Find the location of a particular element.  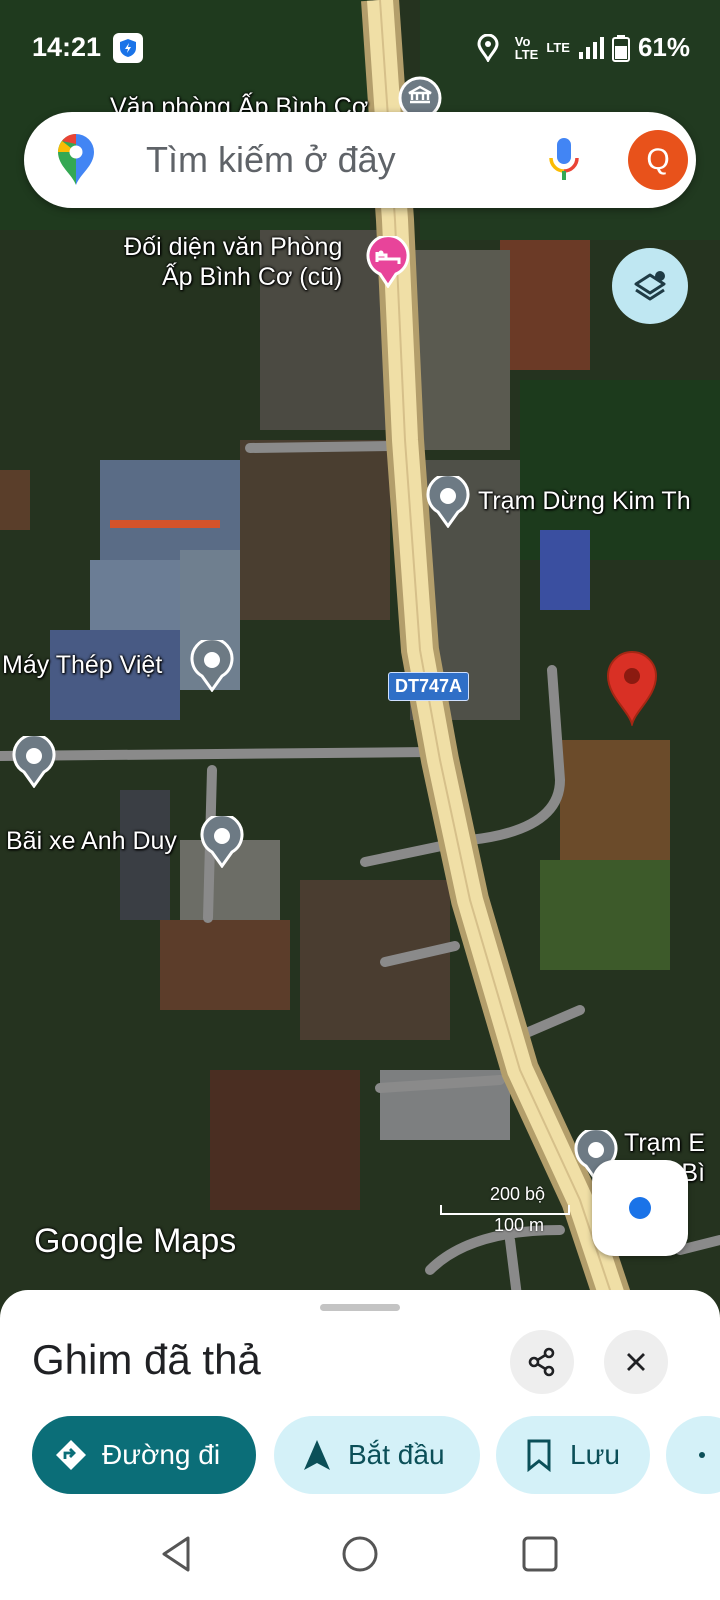

directions-button: Đường đi is located at coordinates (144, 1455).